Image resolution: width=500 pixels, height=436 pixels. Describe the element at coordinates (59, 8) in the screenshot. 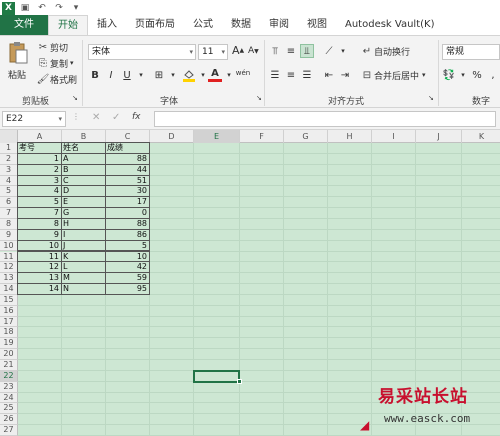

I see `redo-icon: ↷` at that location.